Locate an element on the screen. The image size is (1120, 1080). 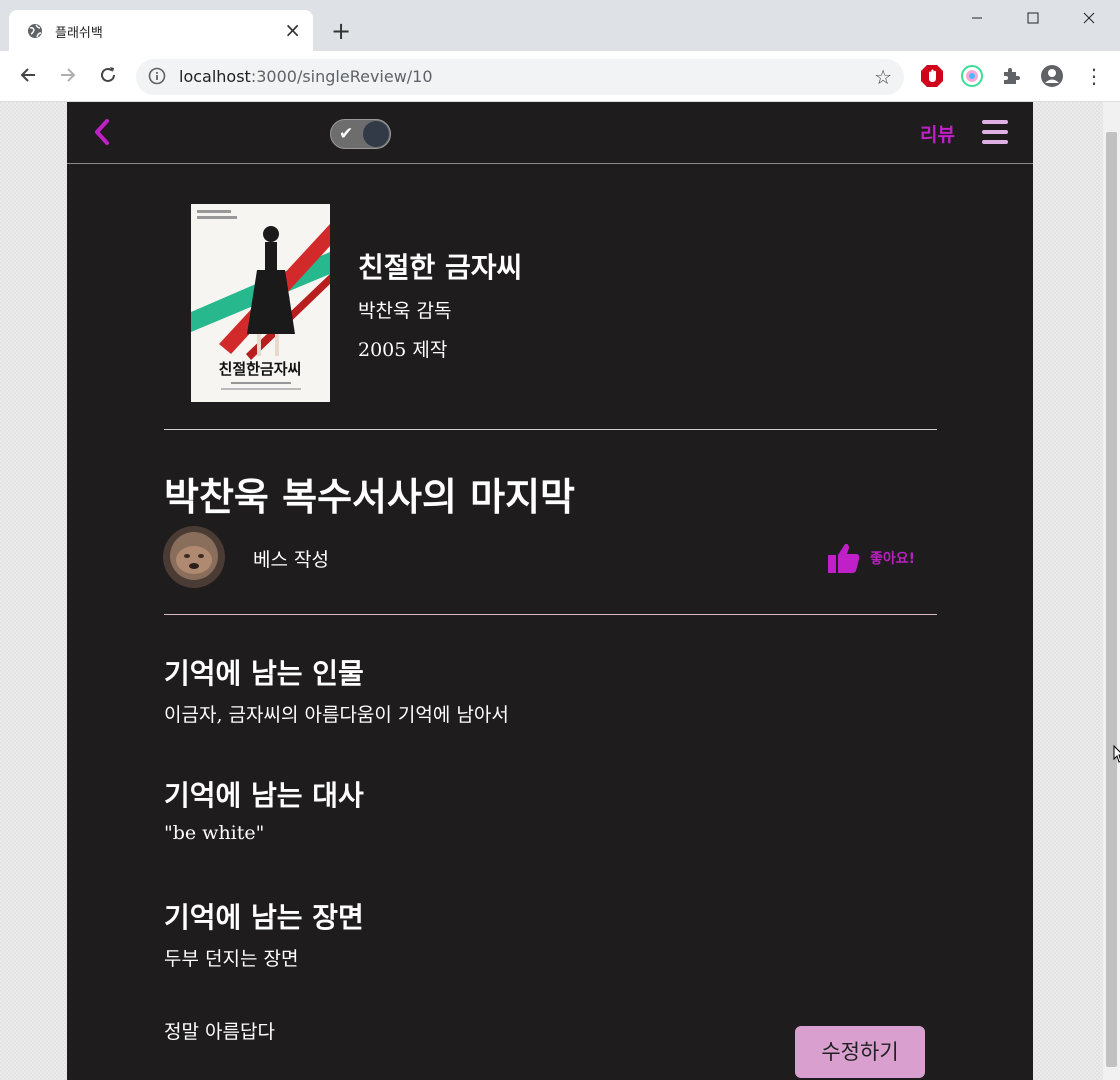
bookmark-star-icon: ☆ is located at coordinates (883, 77).